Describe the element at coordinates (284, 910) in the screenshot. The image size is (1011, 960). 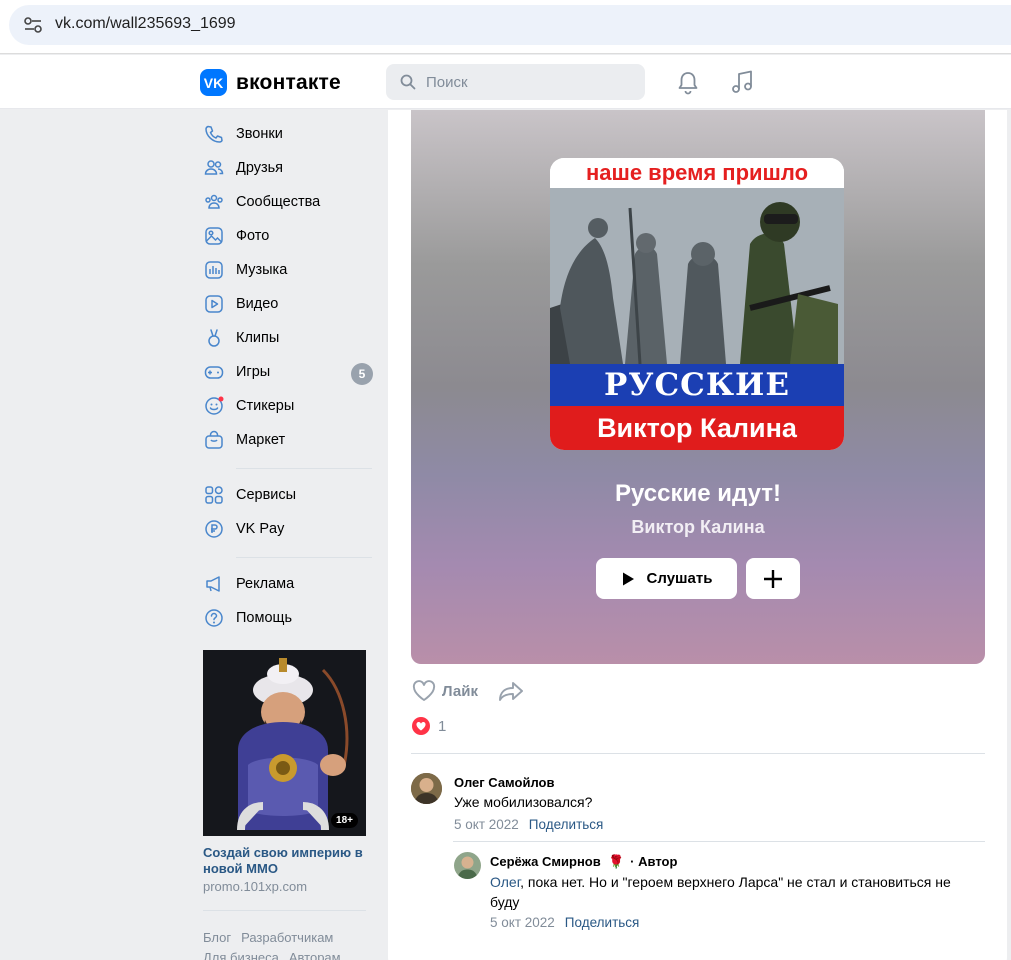
I see `footer-divider` at that location.